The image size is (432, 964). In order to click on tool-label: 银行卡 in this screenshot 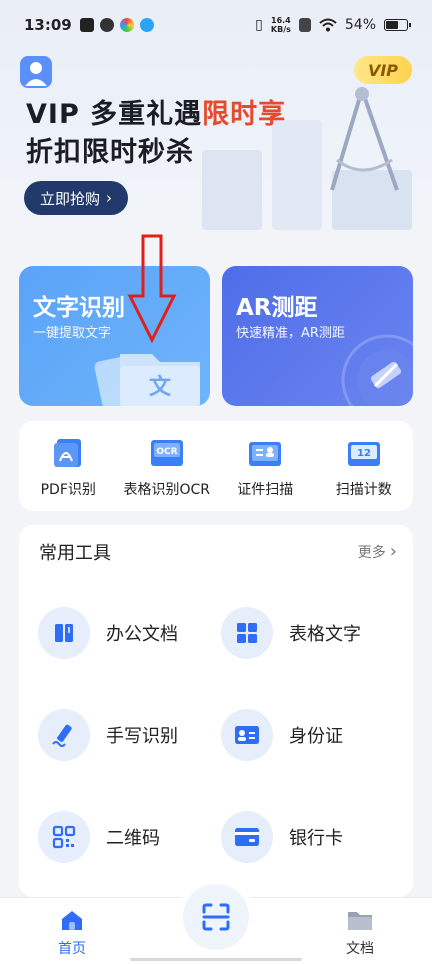, I will do `click(316, 838)`.